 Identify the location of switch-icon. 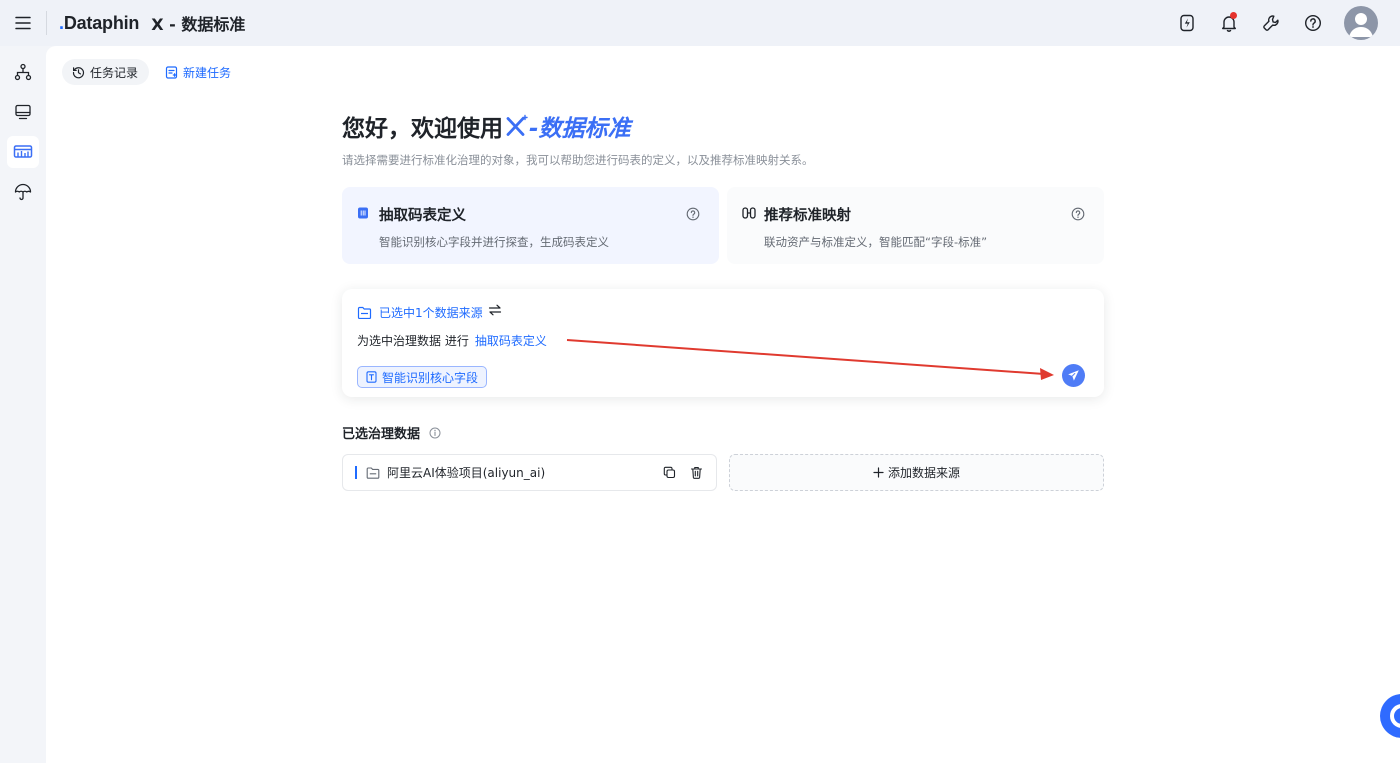
(495, 310).